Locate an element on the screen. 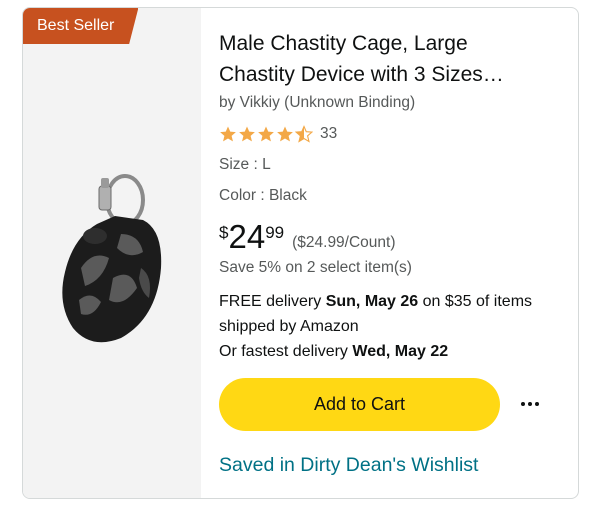 Image resolution: width=600 pixels, height=507 pixels. size-label: Size : L is located at coordinates (245, 164).